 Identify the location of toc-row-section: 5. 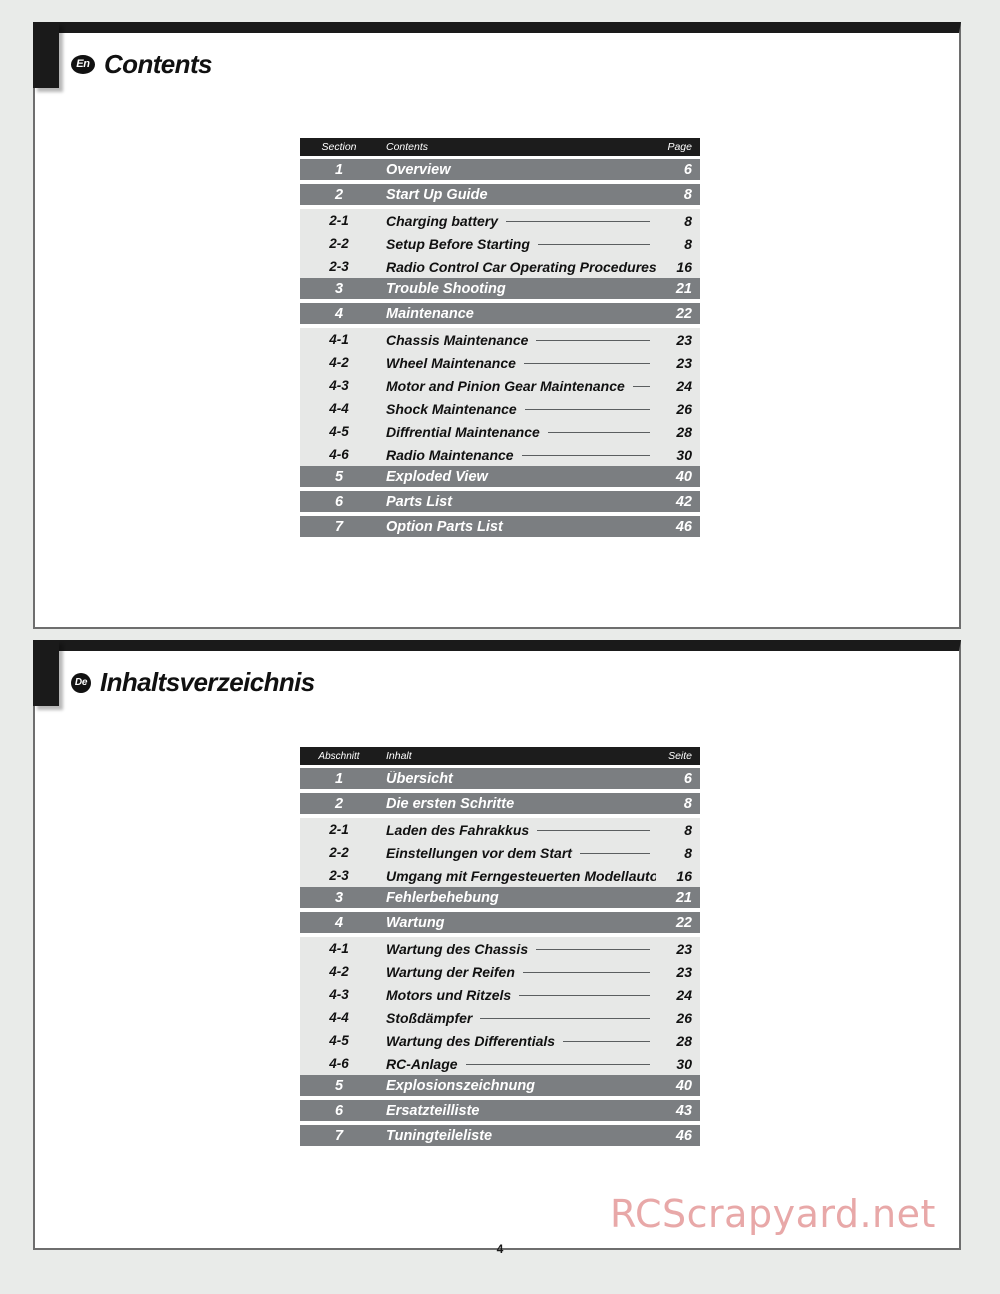
(339, 476).